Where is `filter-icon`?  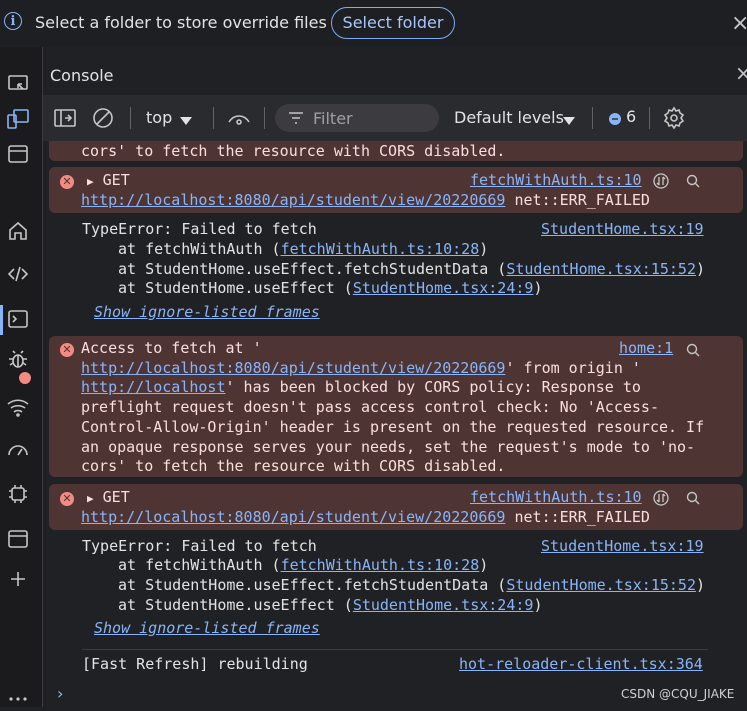
filter-icon is located at coordinates (296, 120).